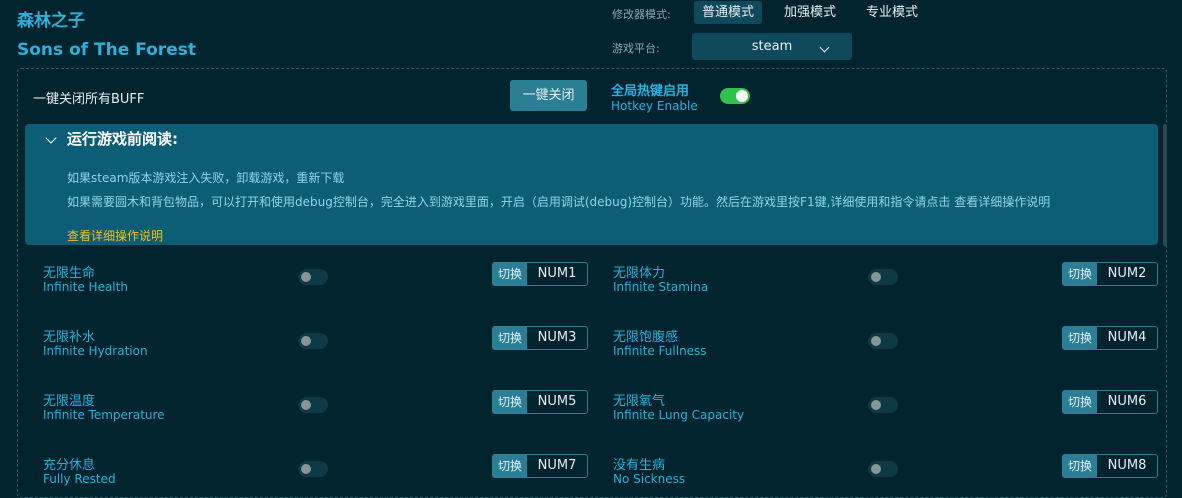  I want to click on hotkey-box: 切换 NUM7, so click(540, 466).